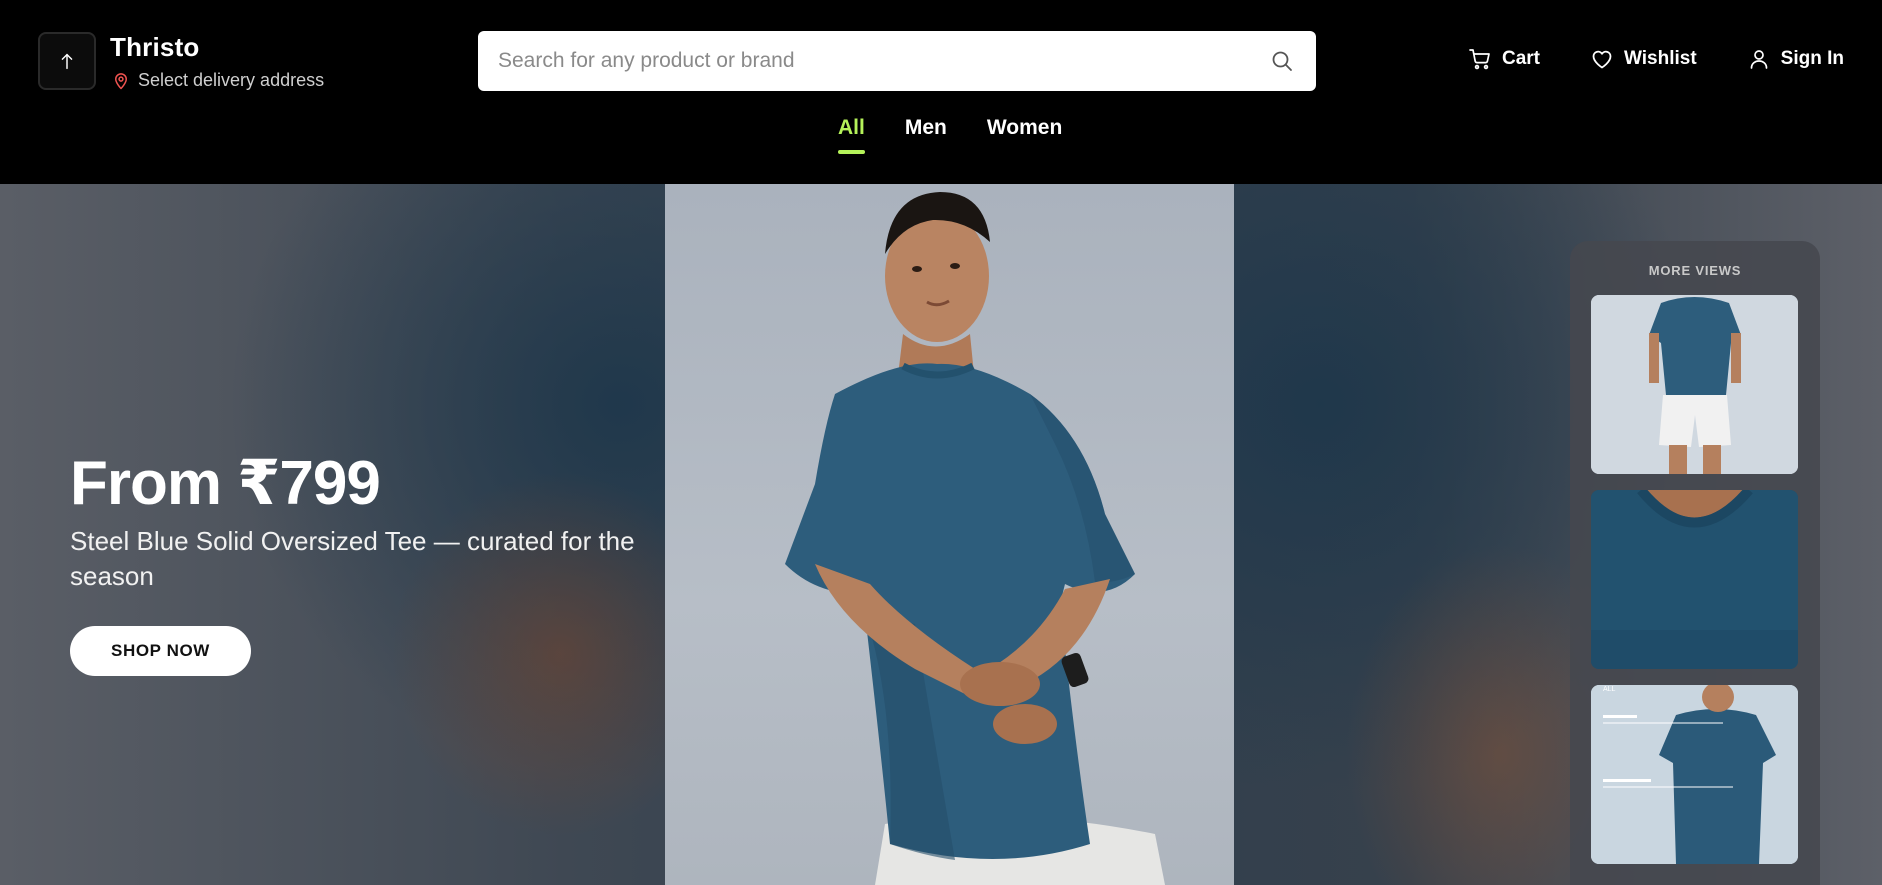  Describe the element at coordinates (1695, 270) in the screenshot. I see `more-views-title: MORE VIEWS` at that location.